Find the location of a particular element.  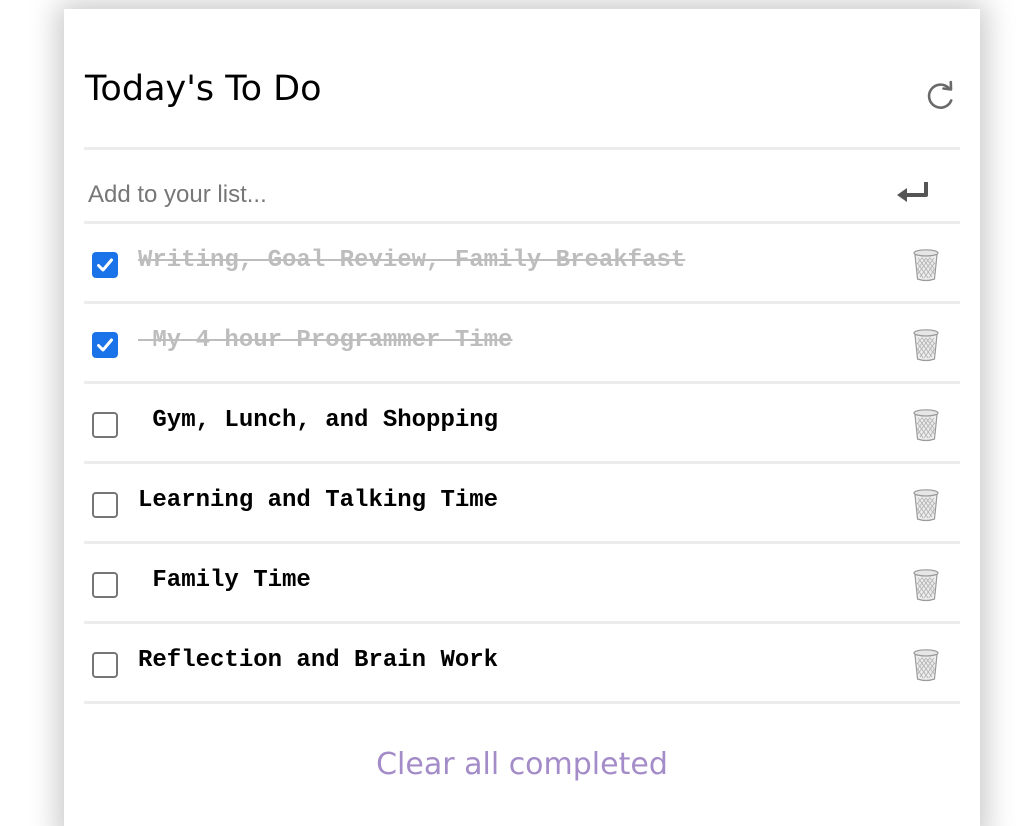

page-title: Today's To Do is located at coordinates (203, 89).